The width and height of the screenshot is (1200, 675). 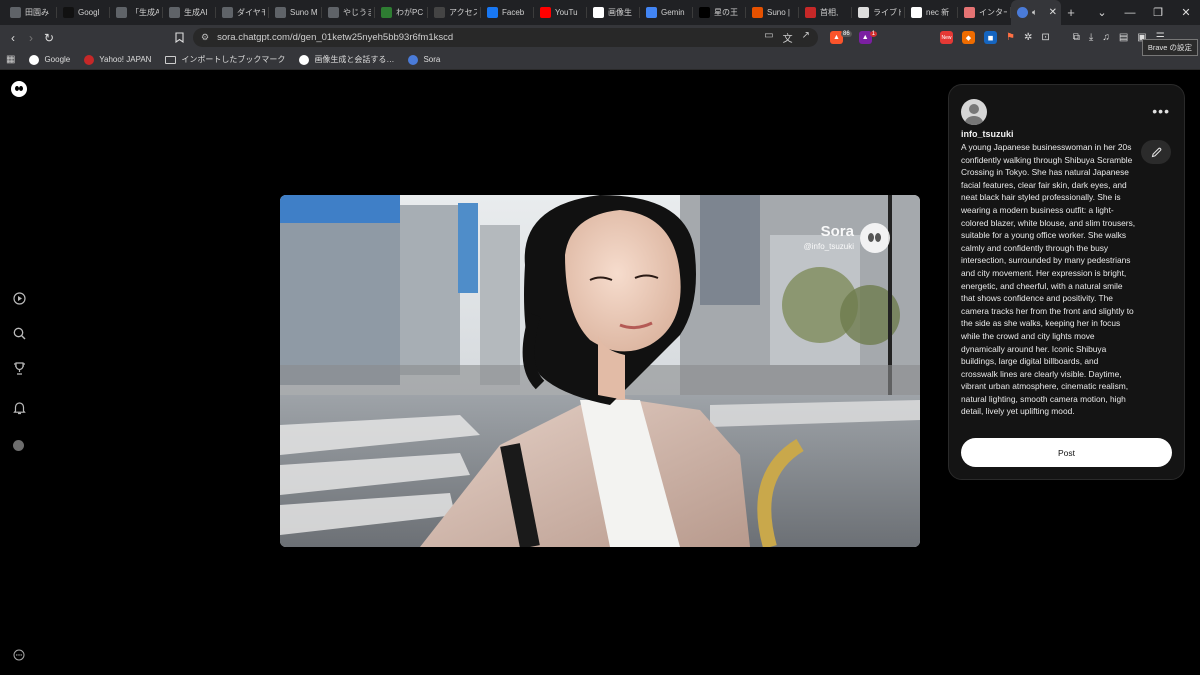 I want to click on post-button: Post, so click(x=1066, y=452).